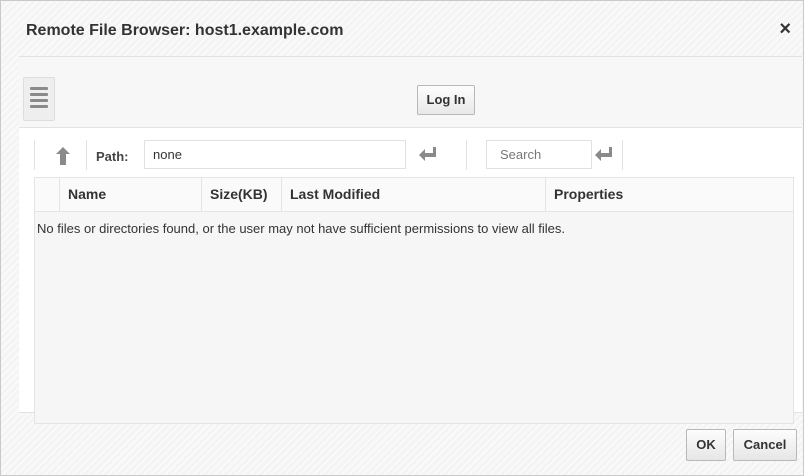 This screenshot has width=804, height=476. What do you see at coordinates (185, 30) in the screenshot?
I see `dialog-title: Remote File Browser: host1.example.com` at bounding box center [185, 30].